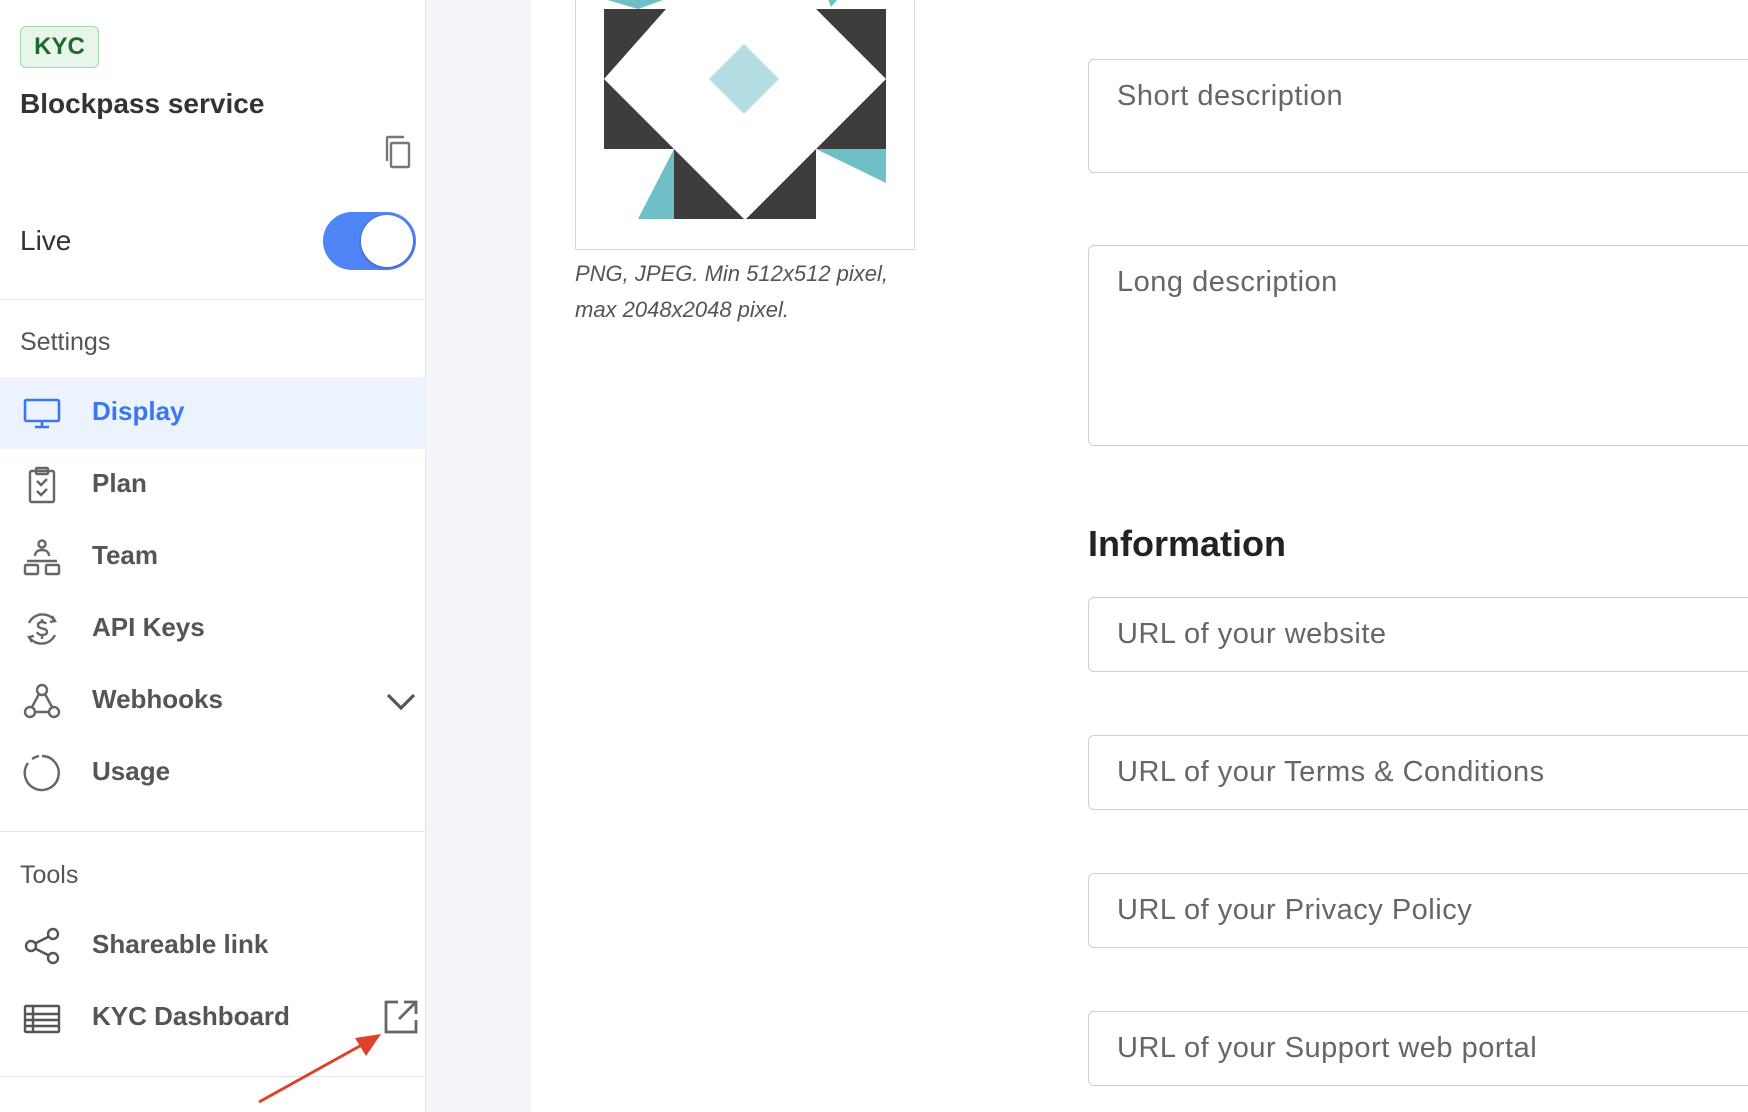 This screenshot has height=1112, width=1748. What do you see at coordinates (1331, 772) in the screenshot?
I see `terms-url-label: URL of your Terms & Conditions` at bounding box center [1331, 772].